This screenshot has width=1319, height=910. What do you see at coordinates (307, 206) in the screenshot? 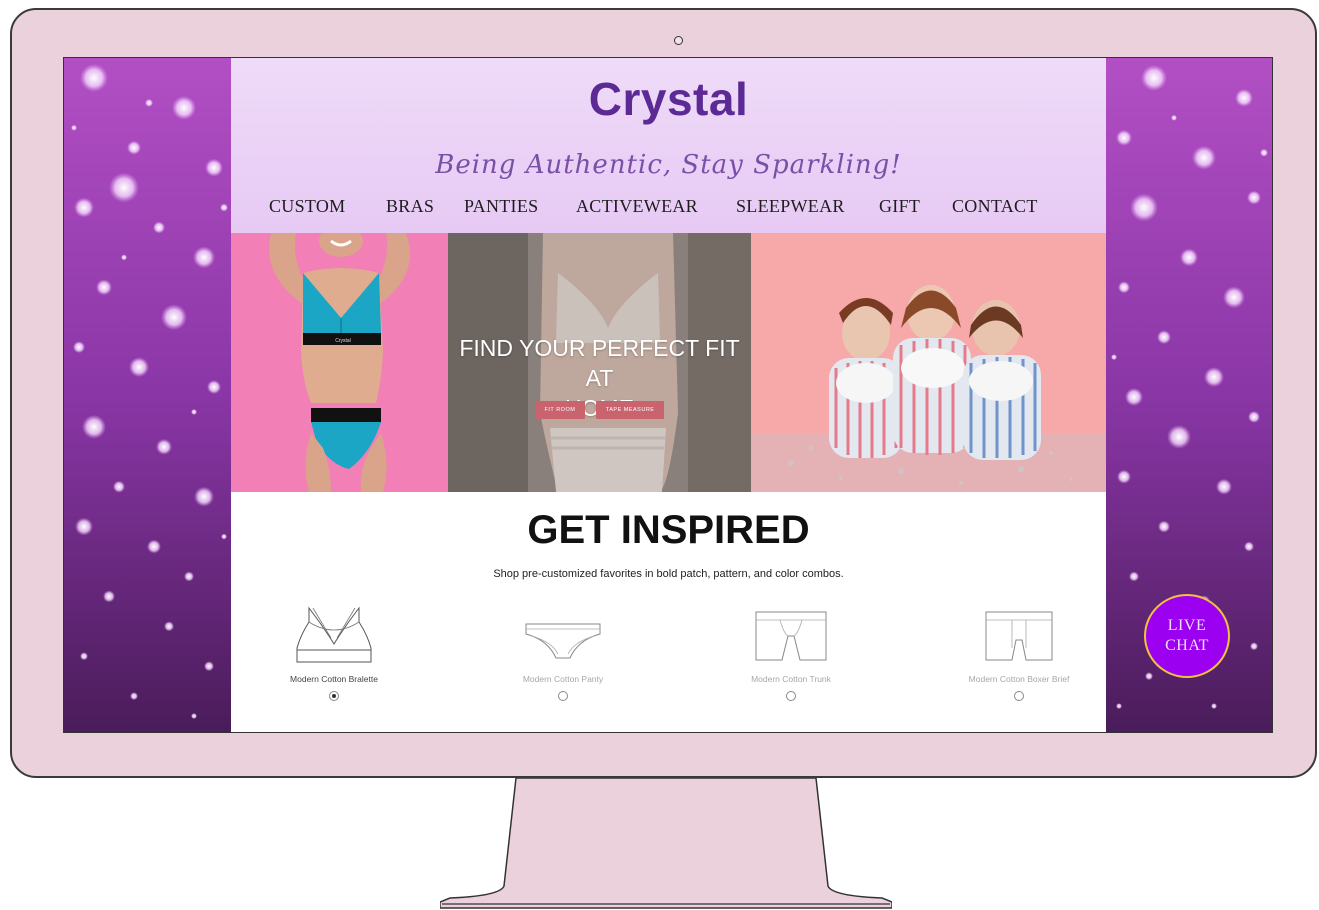
I see `nav-custom: CUSTOM` at bounding box center [307, 206].